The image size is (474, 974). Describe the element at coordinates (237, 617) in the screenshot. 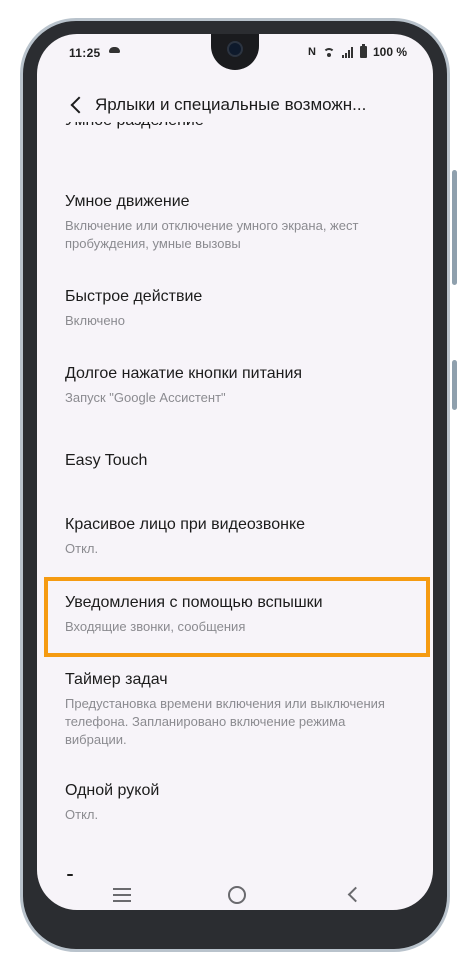

I see `highlight-frame` at that location.